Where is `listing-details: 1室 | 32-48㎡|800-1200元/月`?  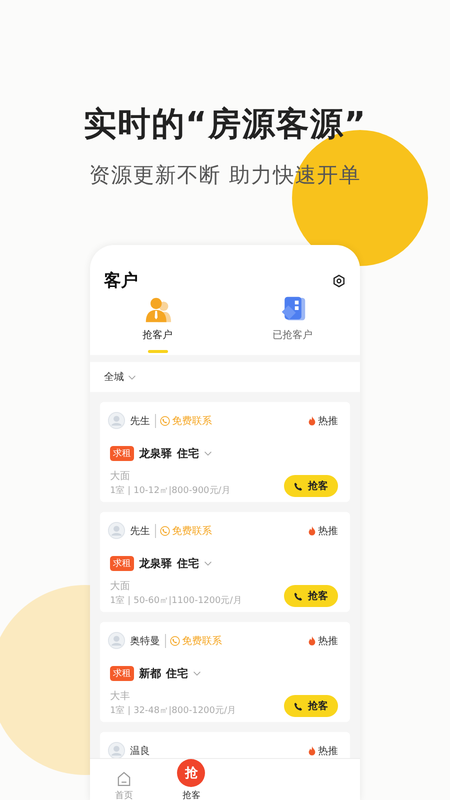 listing-details: 1室 | 32-48㎡|800-1200元/月 is located at coordinates (173, 710).